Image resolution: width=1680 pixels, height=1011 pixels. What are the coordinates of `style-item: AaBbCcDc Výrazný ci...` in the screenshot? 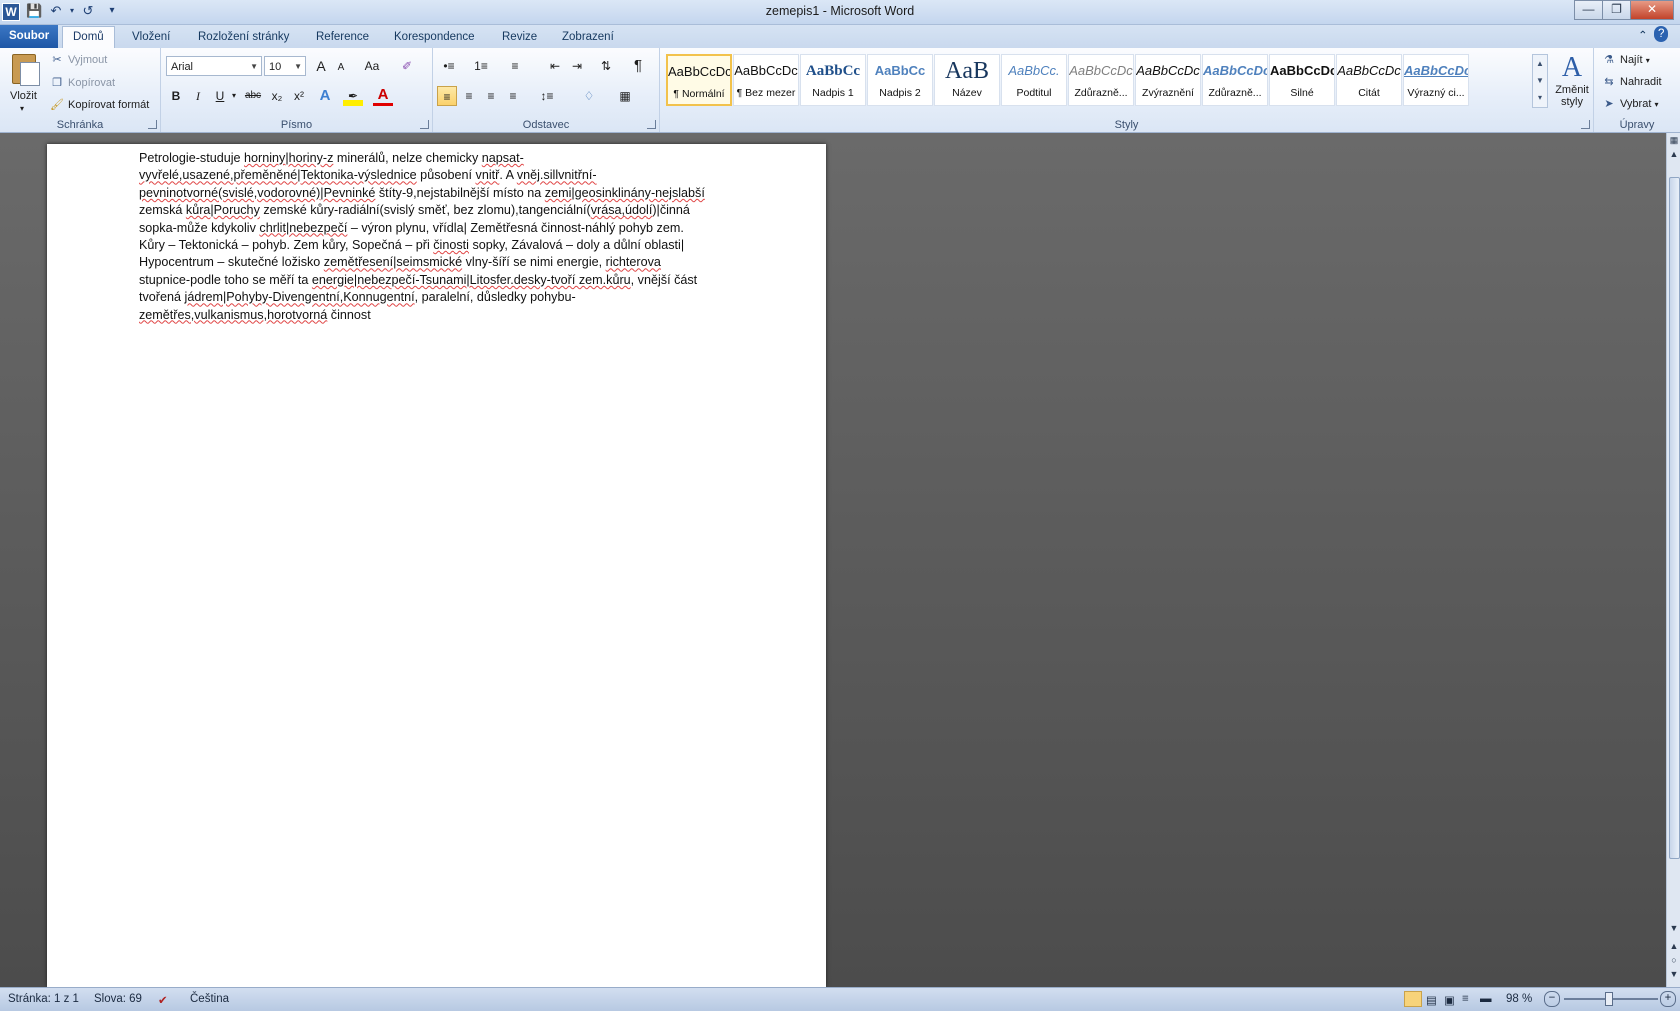 It's located at (1436, 80).